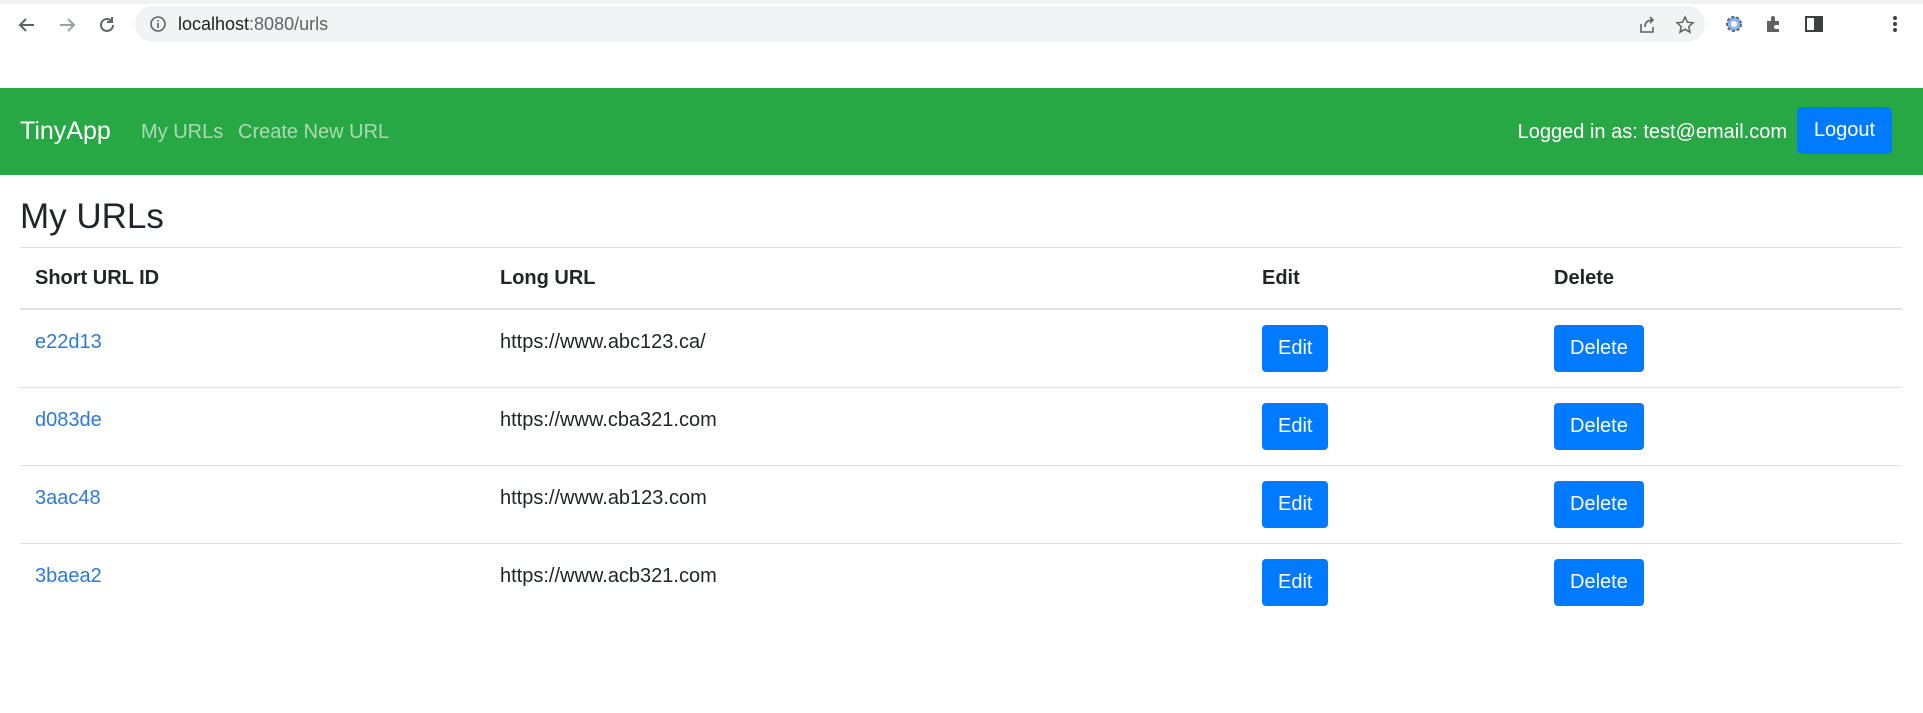 Image resolution: width=1923 pixels, height=713 pixels. I want to click on share-icon, so click(1647, 25).